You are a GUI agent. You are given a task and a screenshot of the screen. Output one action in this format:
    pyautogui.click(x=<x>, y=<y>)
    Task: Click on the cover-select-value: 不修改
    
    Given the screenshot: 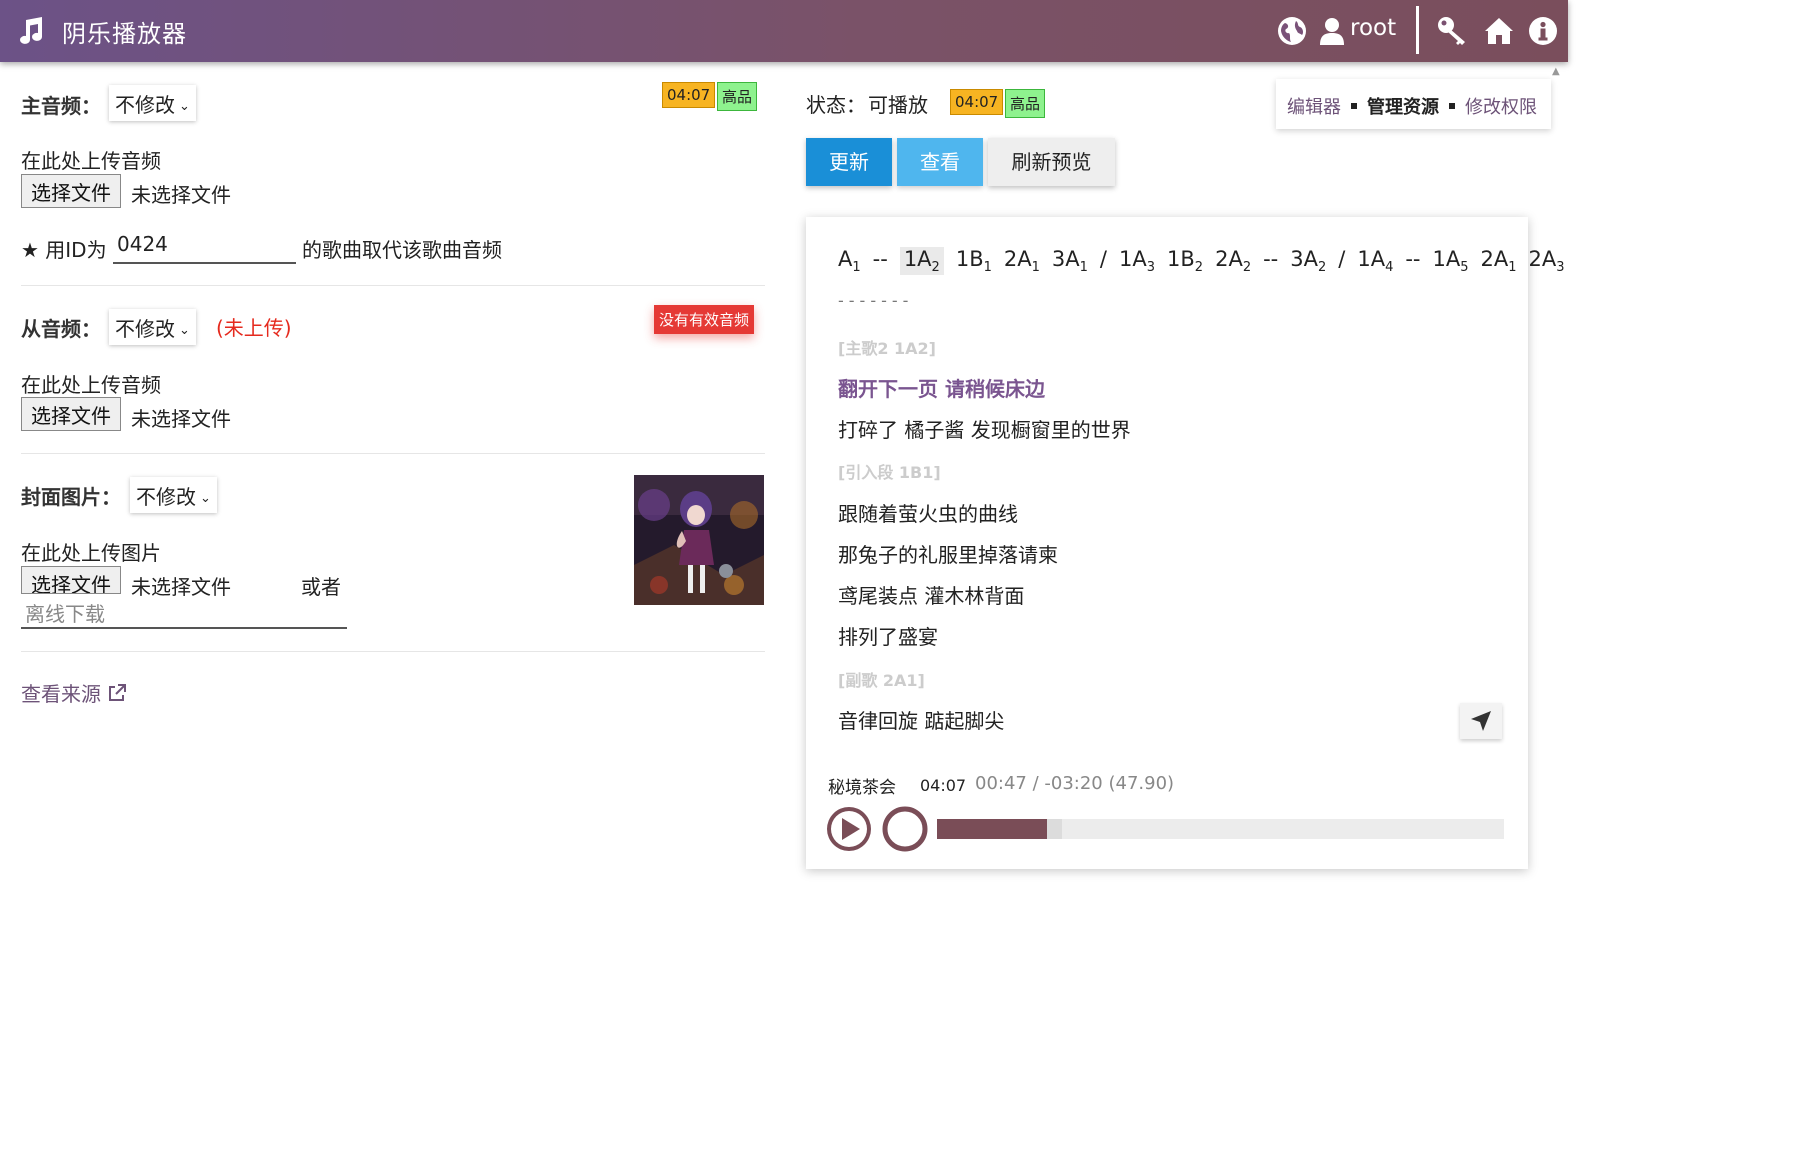 What is the action you would take?
    pyautogui.click(x=166, y=497)
    